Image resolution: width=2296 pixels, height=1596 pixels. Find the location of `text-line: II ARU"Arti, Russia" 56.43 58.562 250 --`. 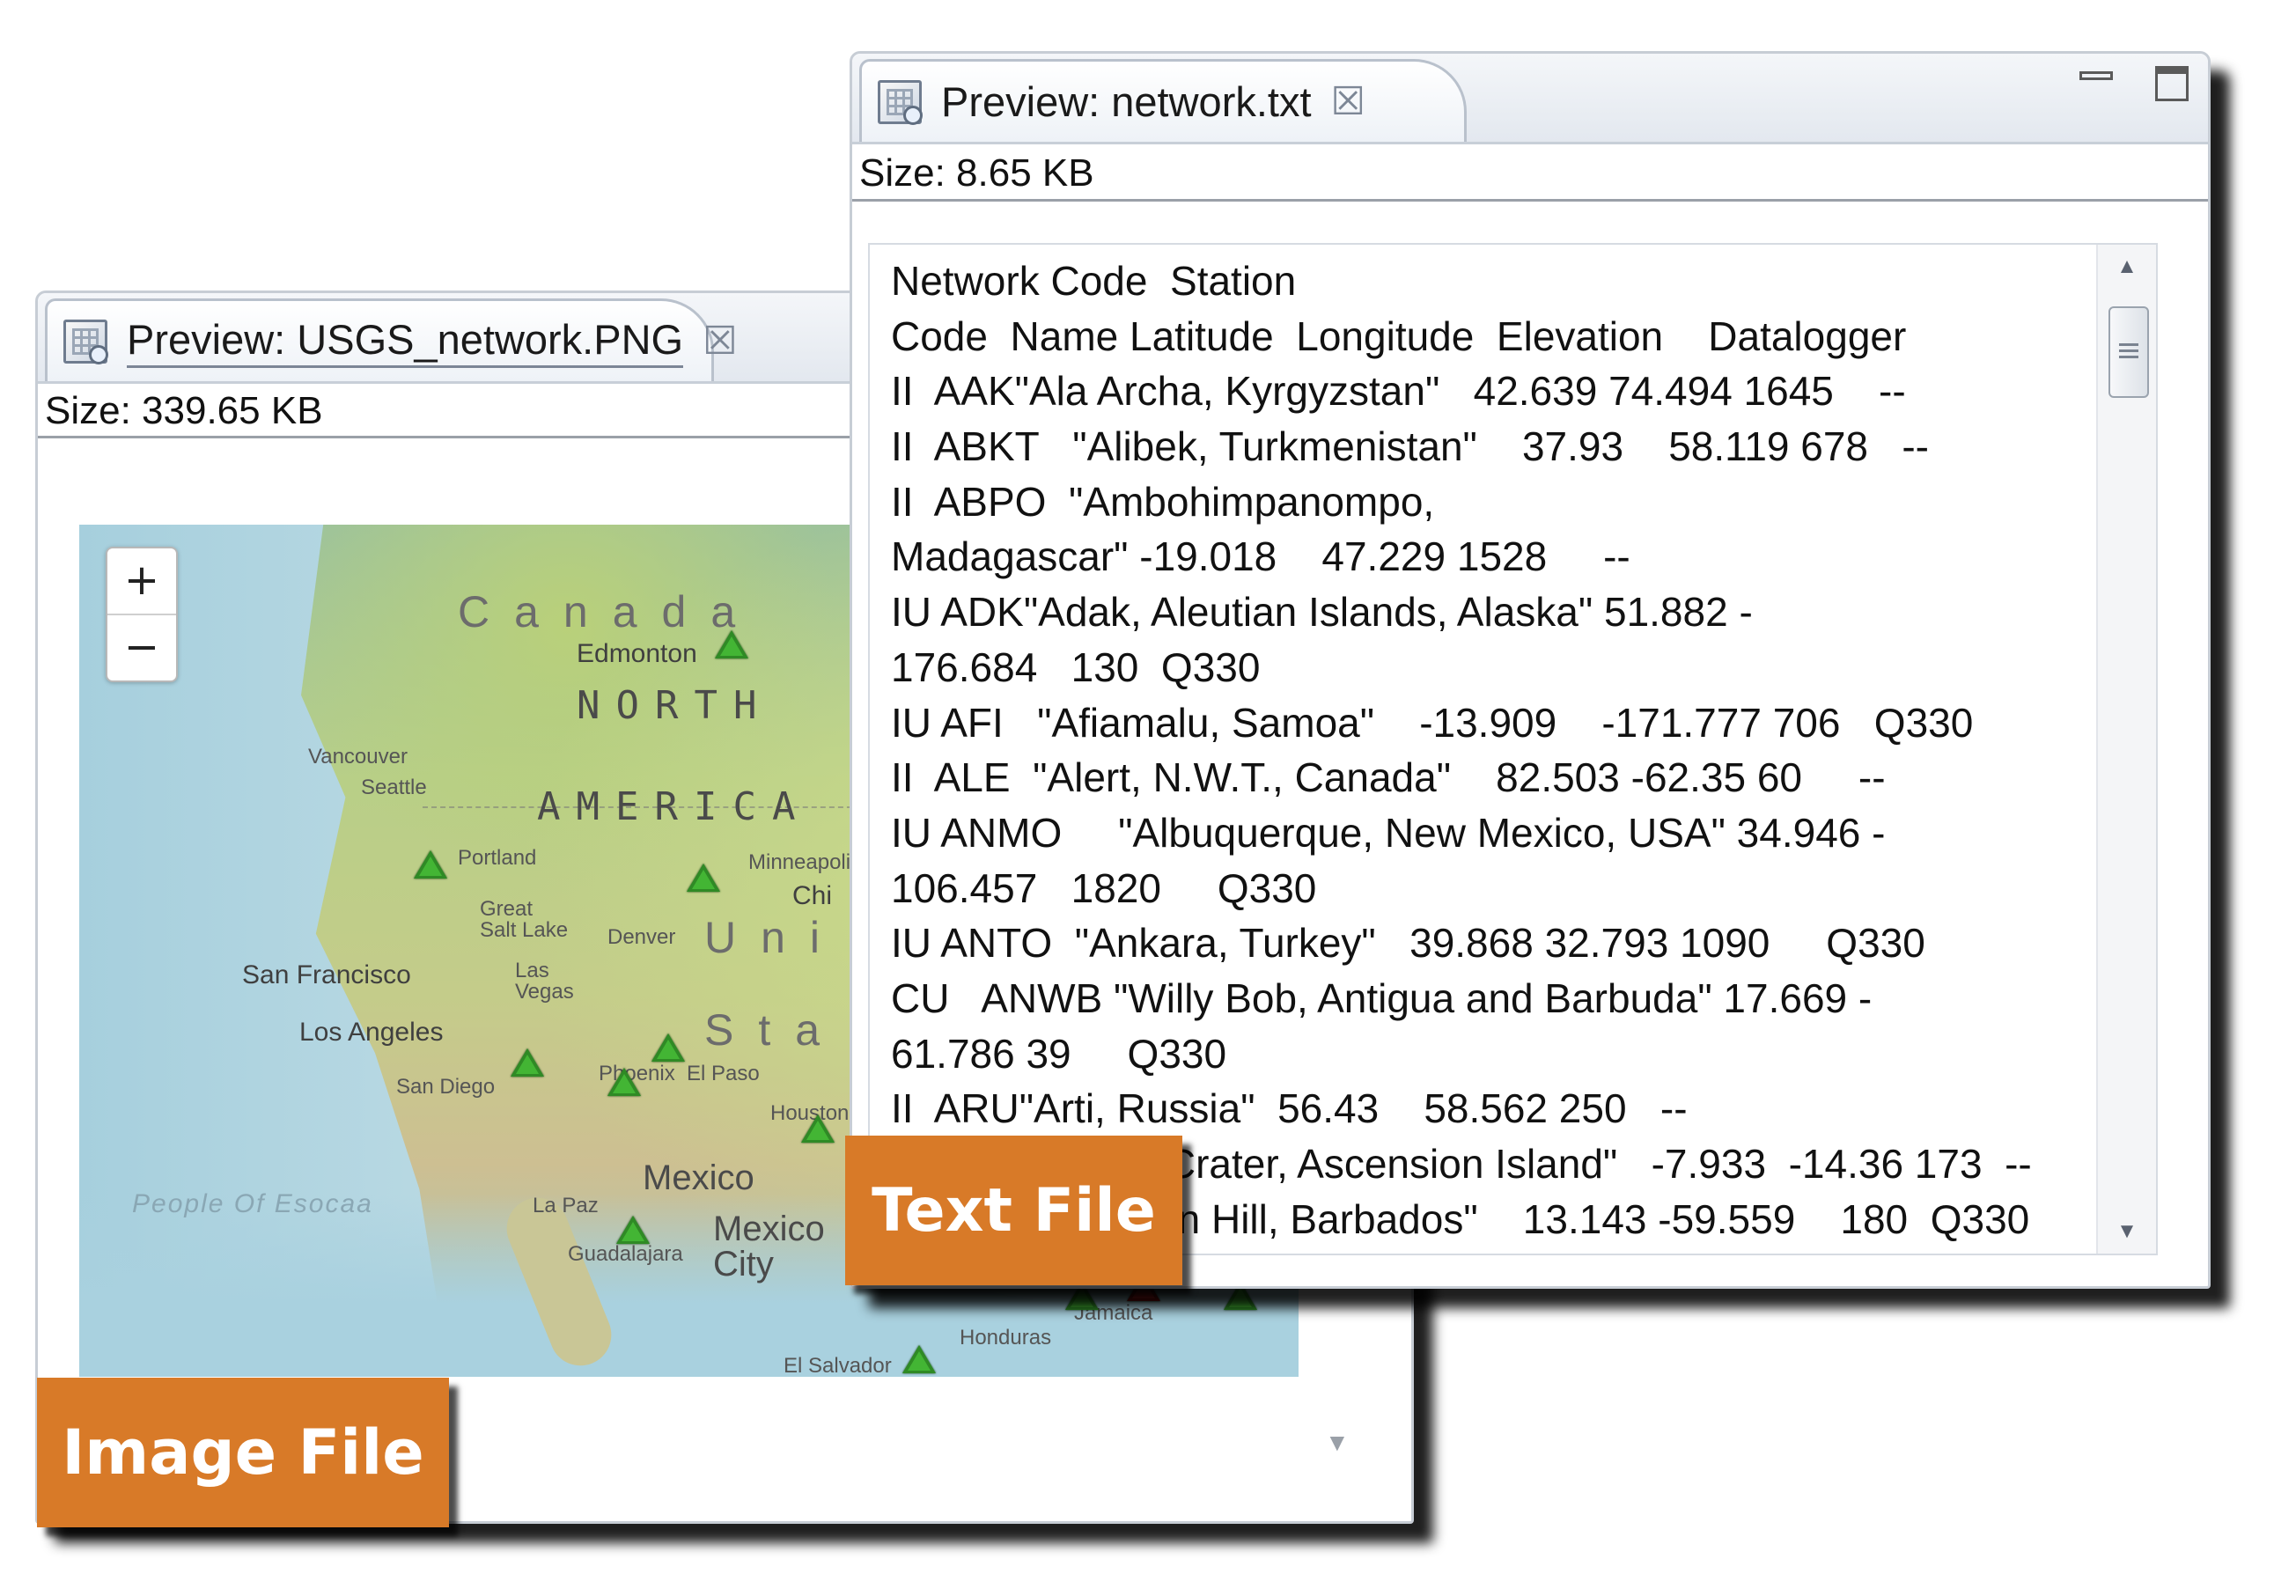

text-line: II ARU"Arti, Russia" 56.43 58.562 250 -- is located at coordinates (1289, 1108).